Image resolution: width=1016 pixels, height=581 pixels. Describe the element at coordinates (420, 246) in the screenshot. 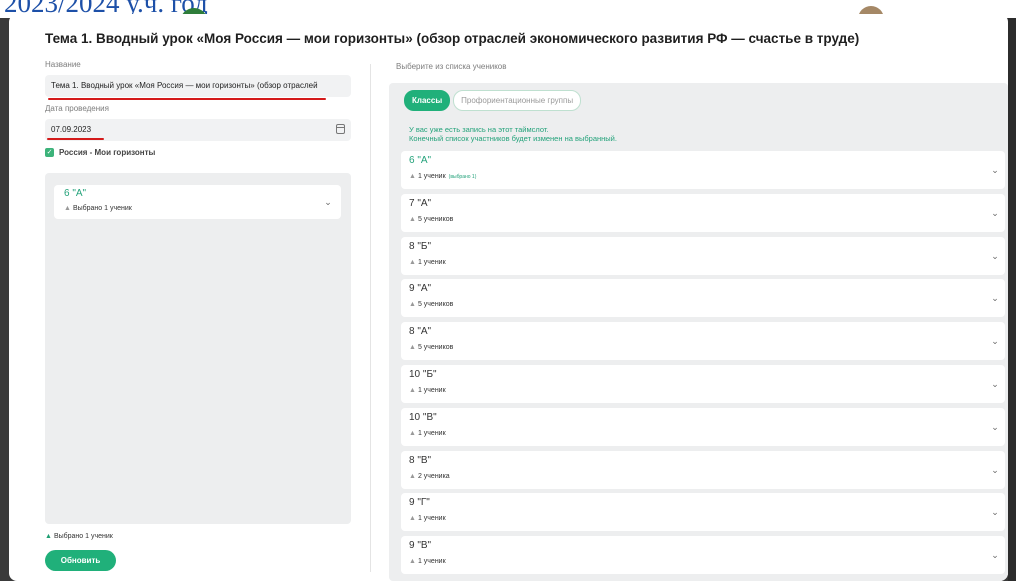

I see `class-name: 8 "Б"` at that location.